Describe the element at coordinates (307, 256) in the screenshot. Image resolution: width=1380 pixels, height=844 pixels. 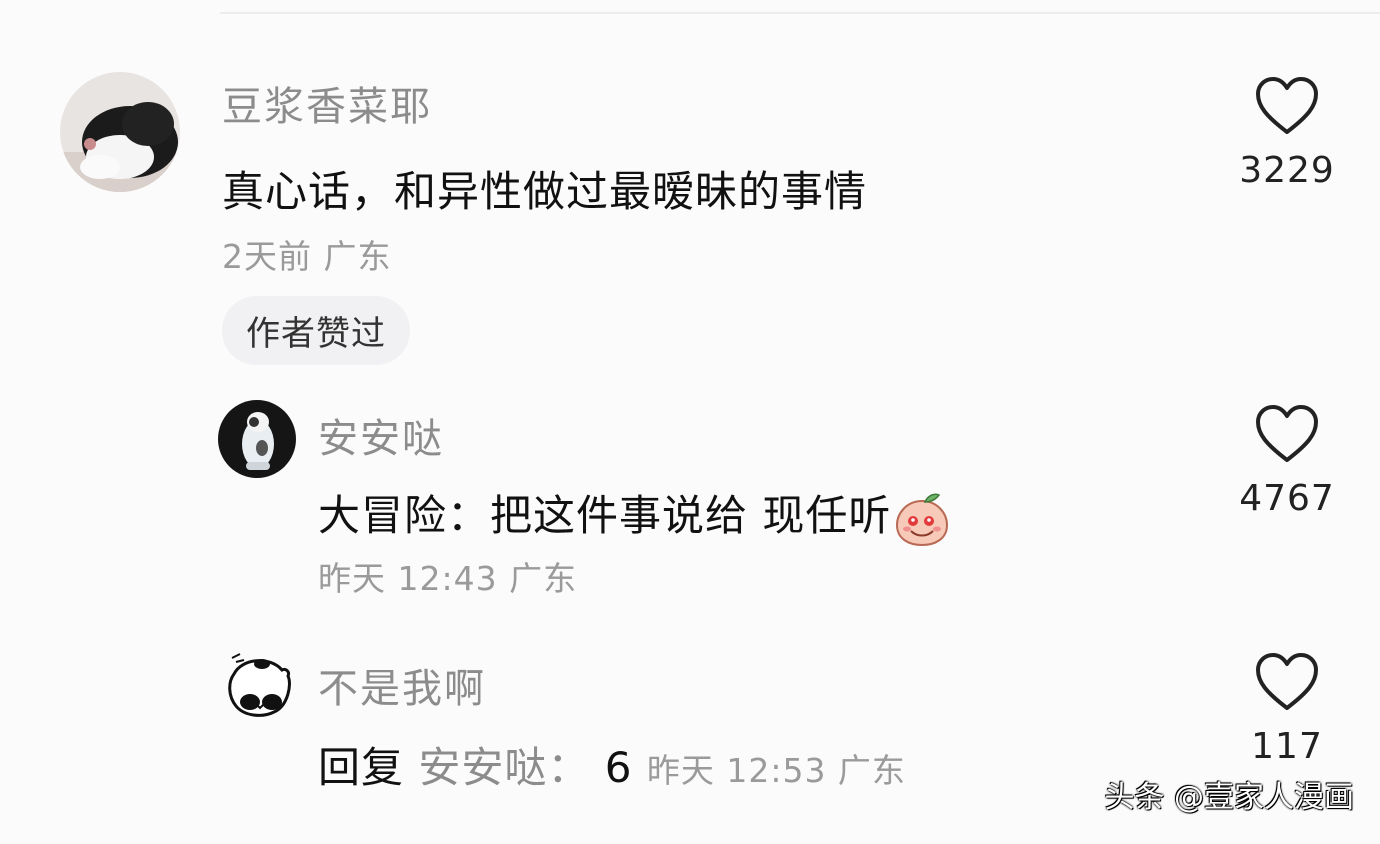
I see `comment-meta: 2天前 广东` at that location.